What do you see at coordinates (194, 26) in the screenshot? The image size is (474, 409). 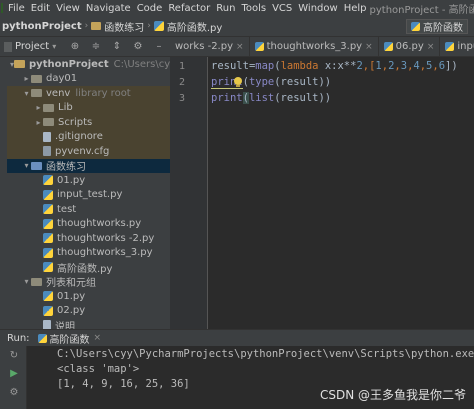 I see `breadcrumb-file: 高阶函数.py` at bounding box center [194, 26].